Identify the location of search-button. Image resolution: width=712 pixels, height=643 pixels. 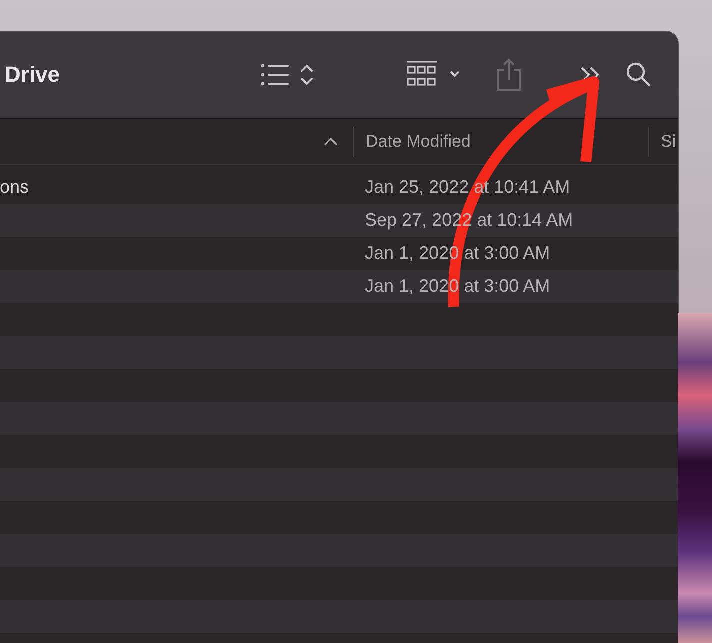
(639, 75).